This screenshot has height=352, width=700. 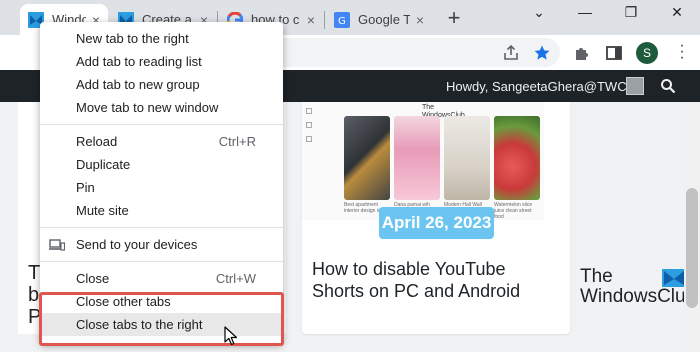 I want to click on tab-title: Google T, so click(x=384, y=19).